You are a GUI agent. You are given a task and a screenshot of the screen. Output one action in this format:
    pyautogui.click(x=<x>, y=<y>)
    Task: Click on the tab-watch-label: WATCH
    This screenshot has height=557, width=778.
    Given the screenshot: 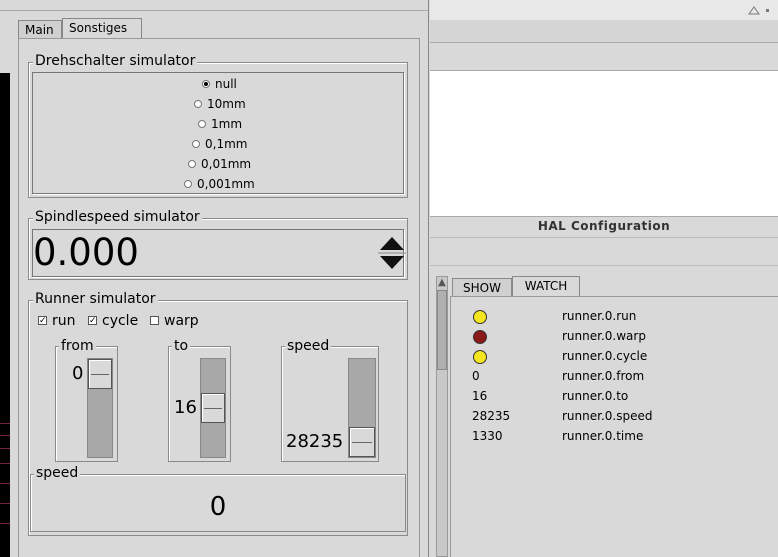 What is the action you would take?
    pyautogui.click(x=546, y=286)
    